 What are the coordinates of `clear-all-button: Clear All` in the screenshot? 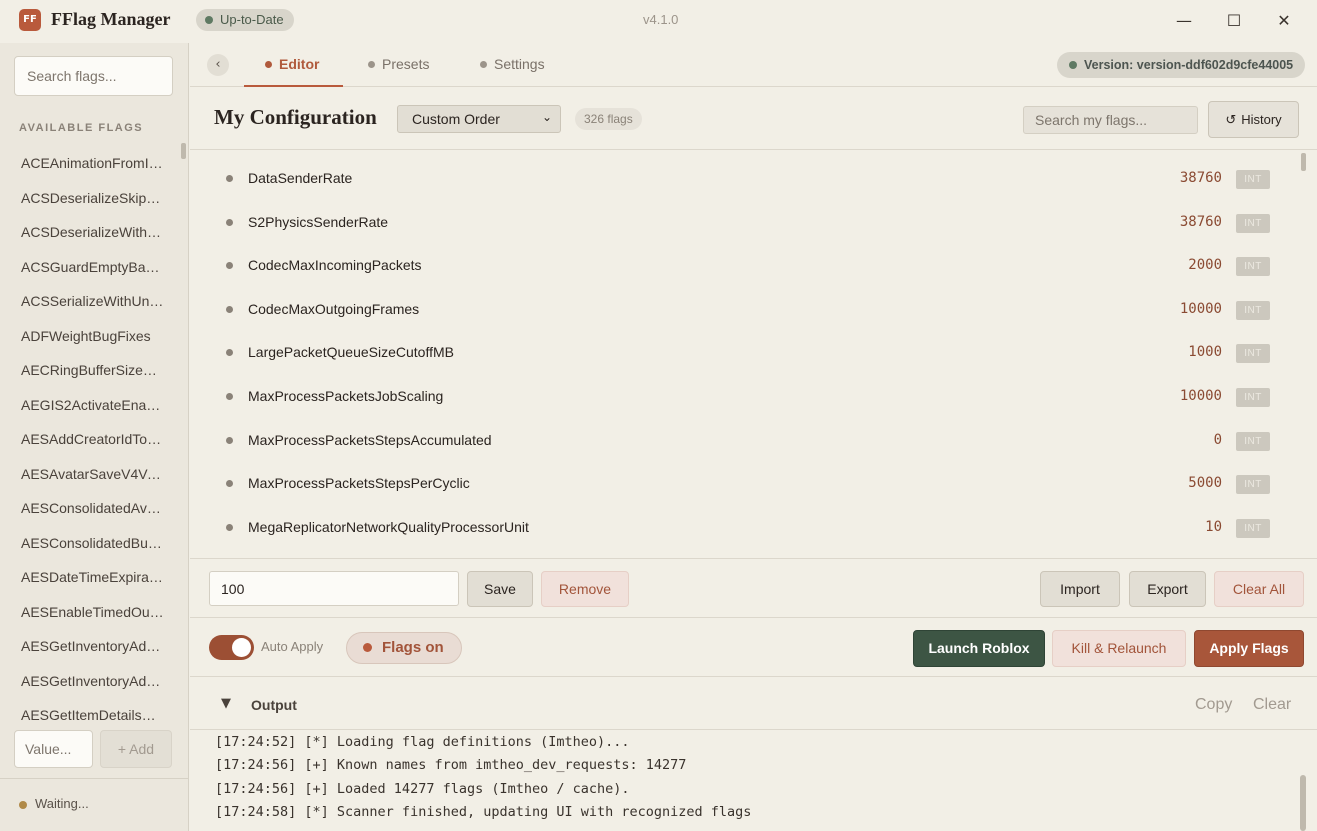 It's located at (1259, 589).